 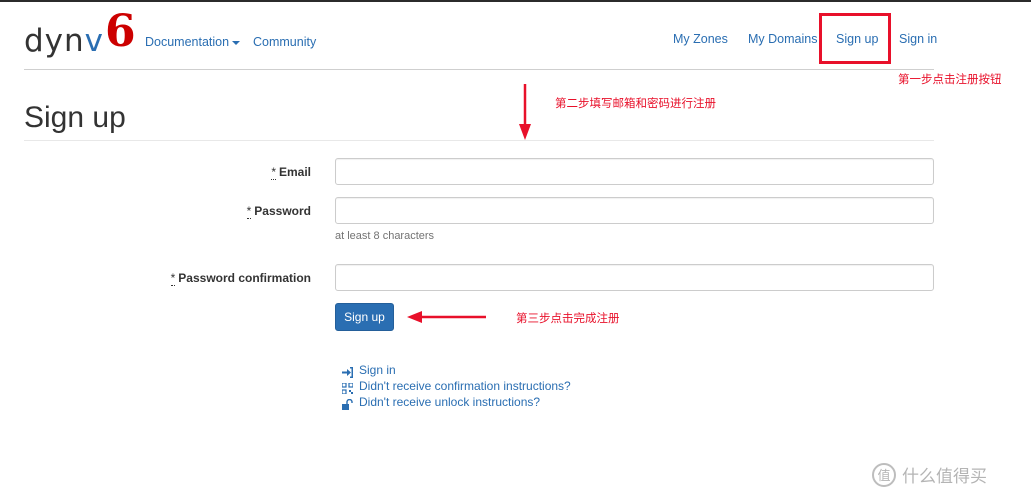 I want to click on password-confirmation-label: * Password confirmation, so click(x=240, y=278).